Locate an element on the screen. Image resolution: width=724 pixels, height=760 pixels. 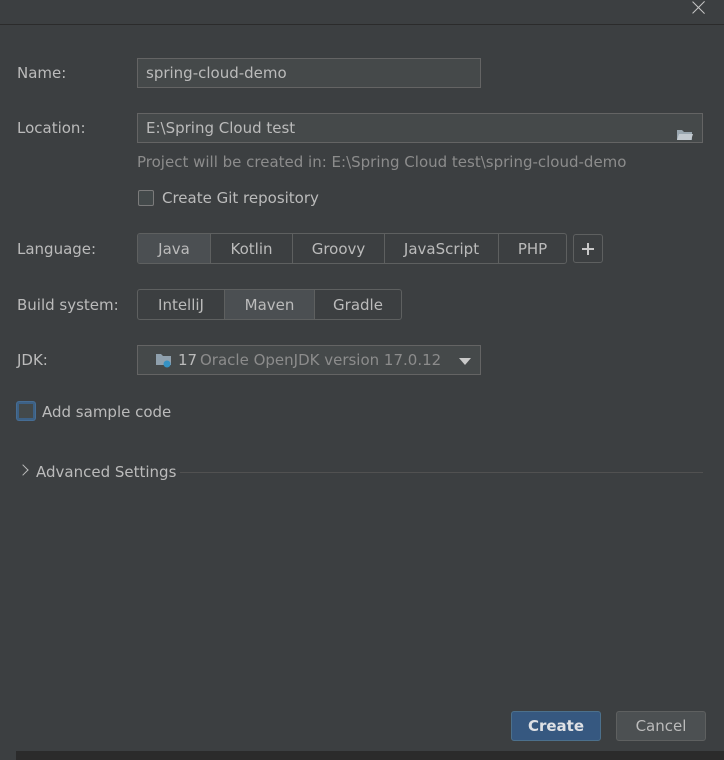
language-option-groovy: Groovy is located at coordinates (339, 248).